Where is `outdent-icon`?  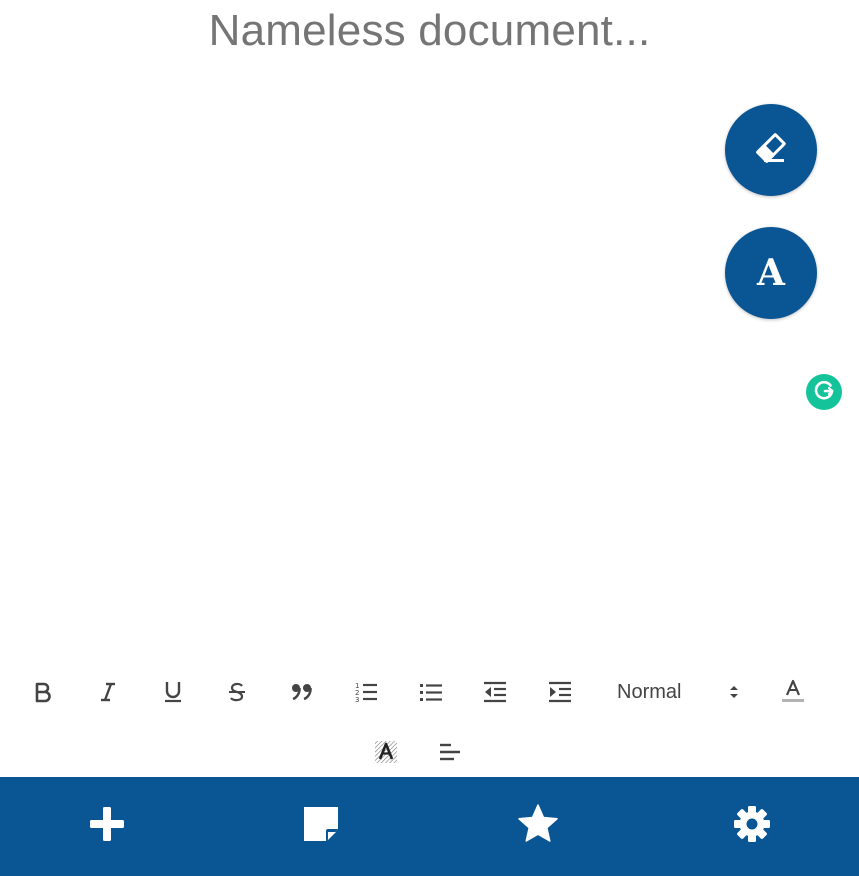 outdent-icon is located at coordinates (495, 692).